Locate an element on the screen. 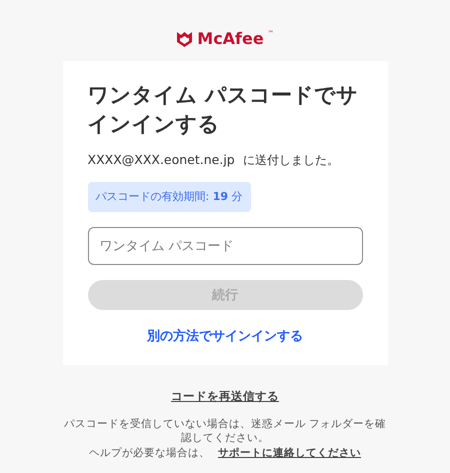 This screenshot has height=473, width=450. email-address: XXXX@XXX.eonet.ne.jp is located at coordinates (161, 160).